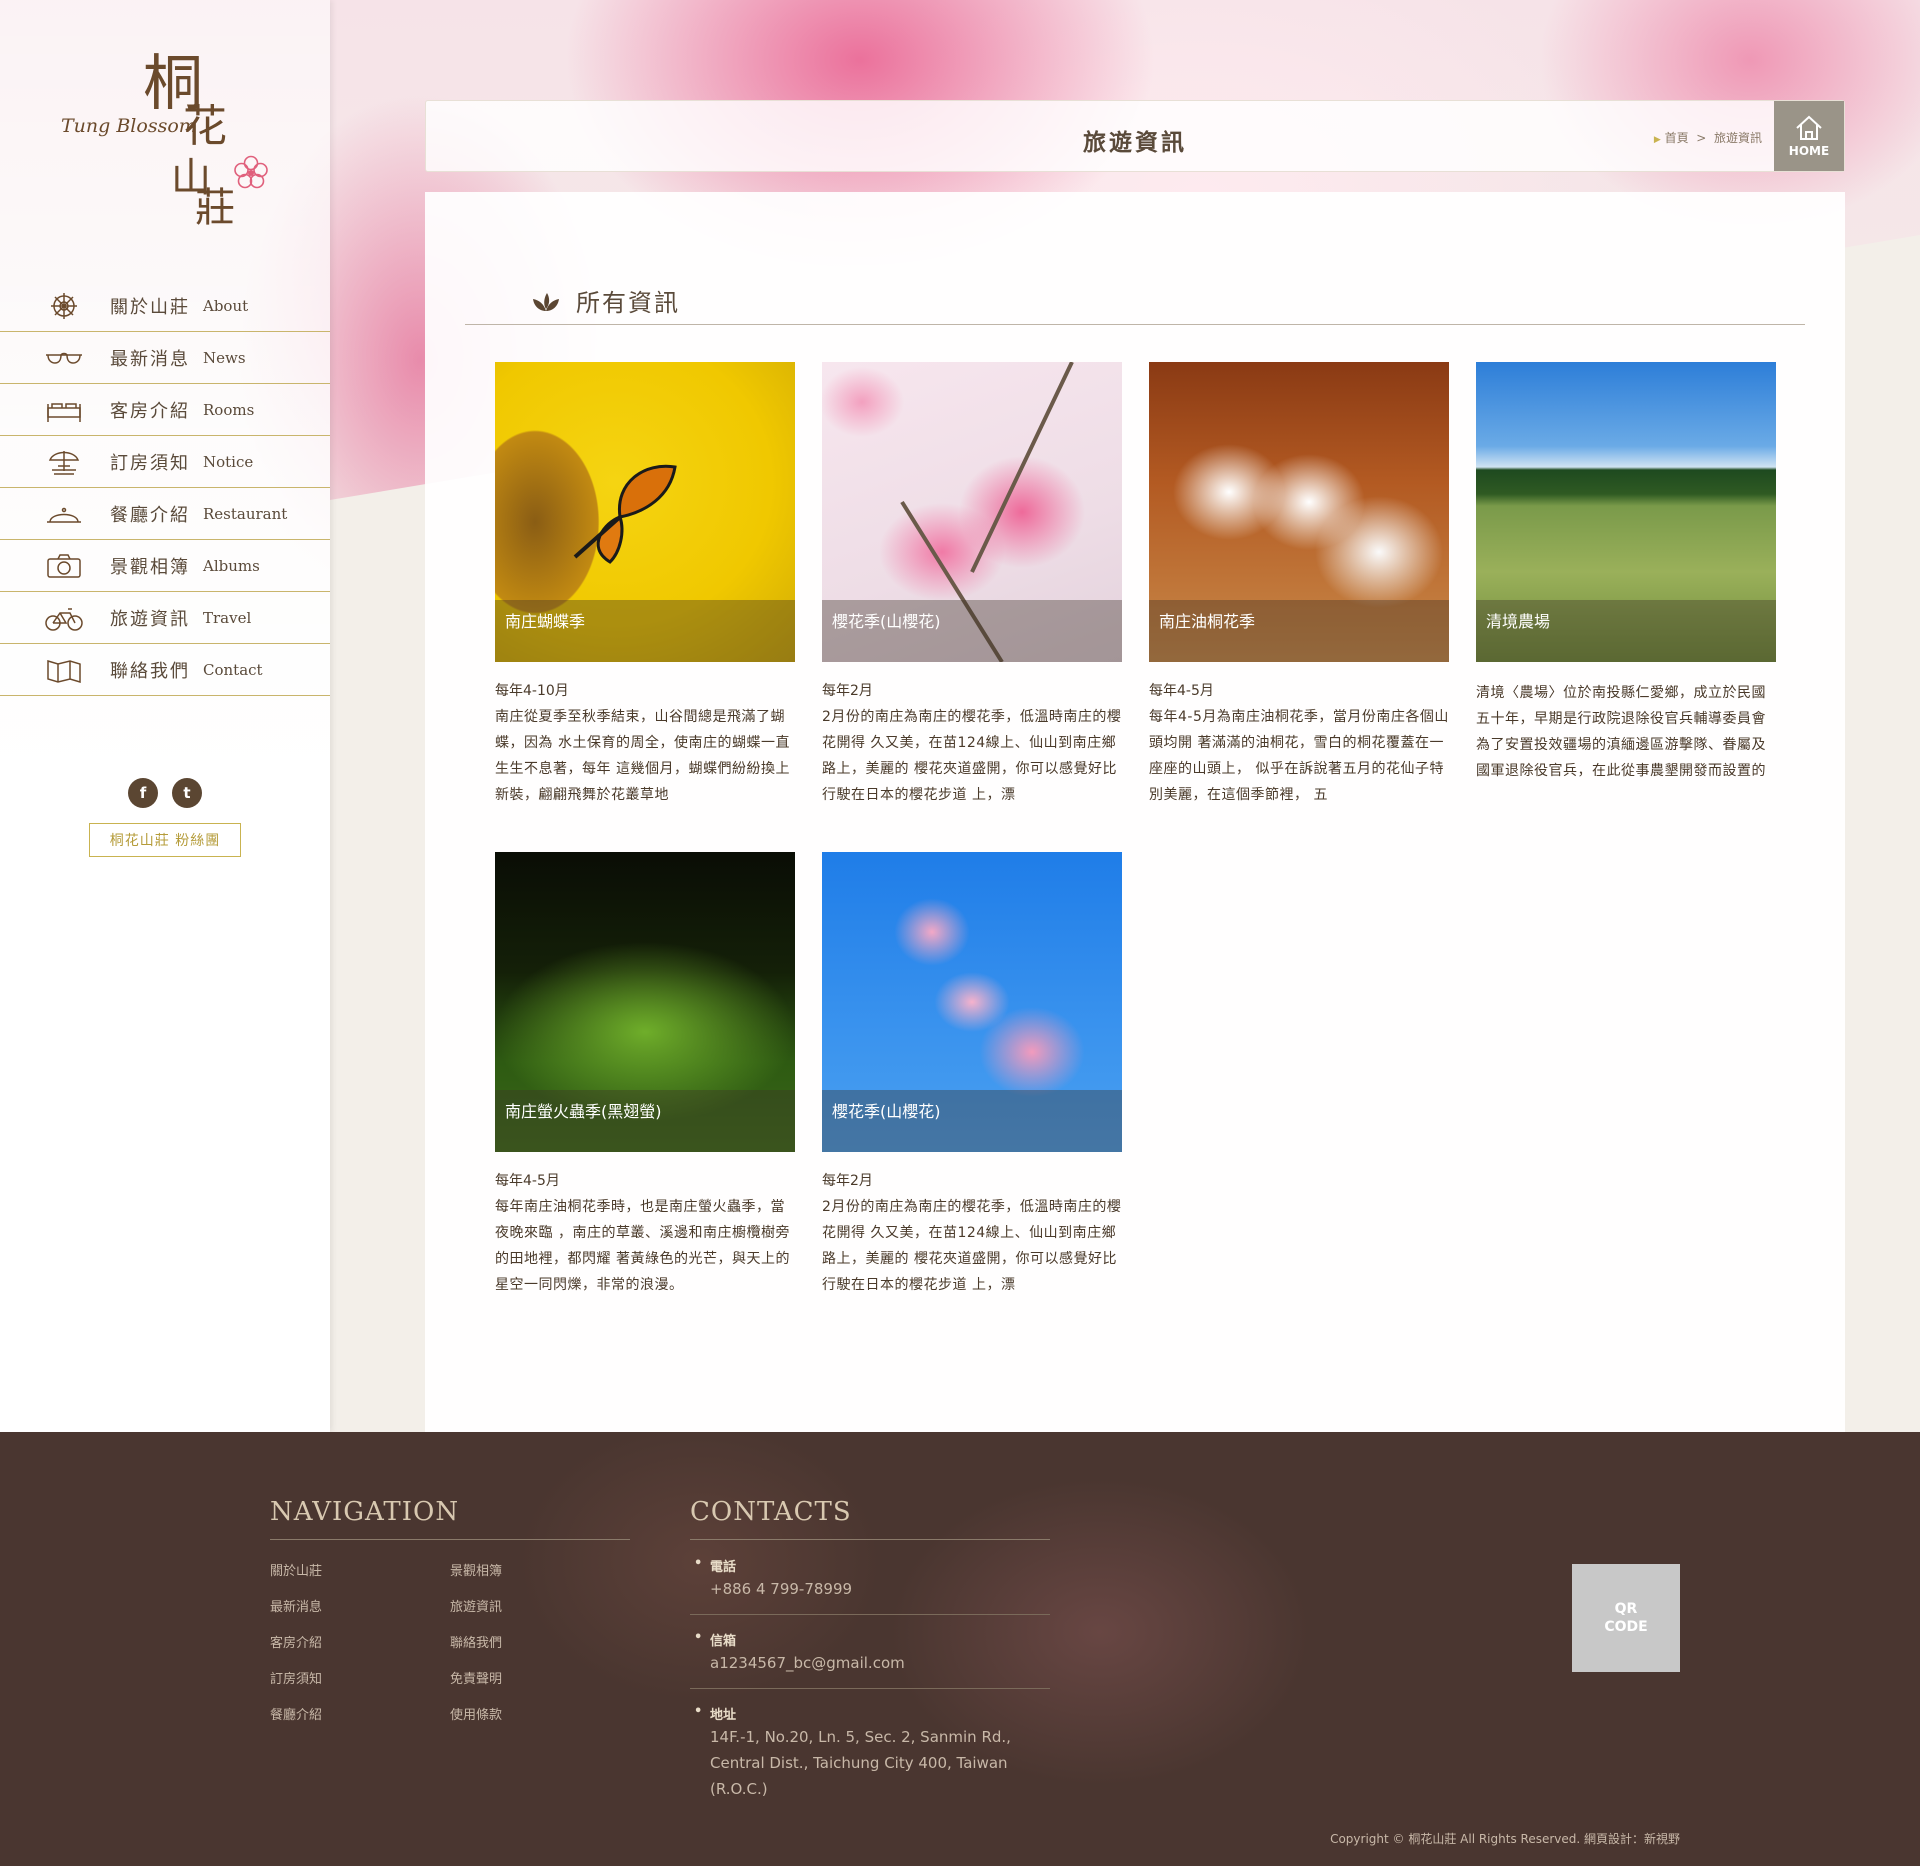 Image resolution: width=1920 pixels, height=1866 pixels. What do you see at coordinates (150, 515) in the screenshot?
I see `nav-label-zh: 餐廳介紹` at bounding box center [150, 515].